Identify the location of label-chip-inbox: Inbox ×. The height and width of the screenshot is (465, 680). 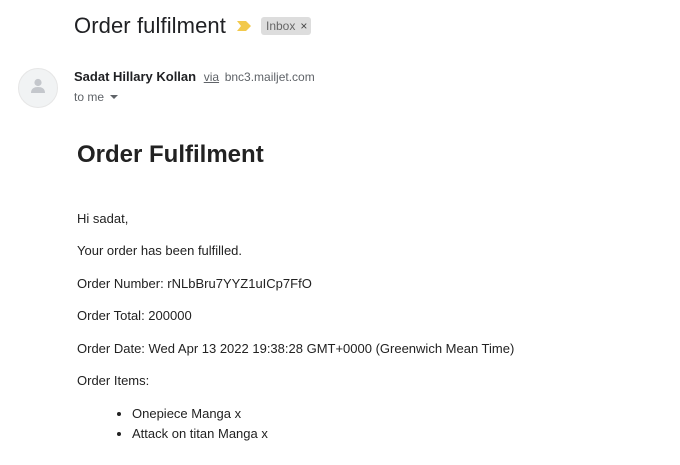
(286, 26).